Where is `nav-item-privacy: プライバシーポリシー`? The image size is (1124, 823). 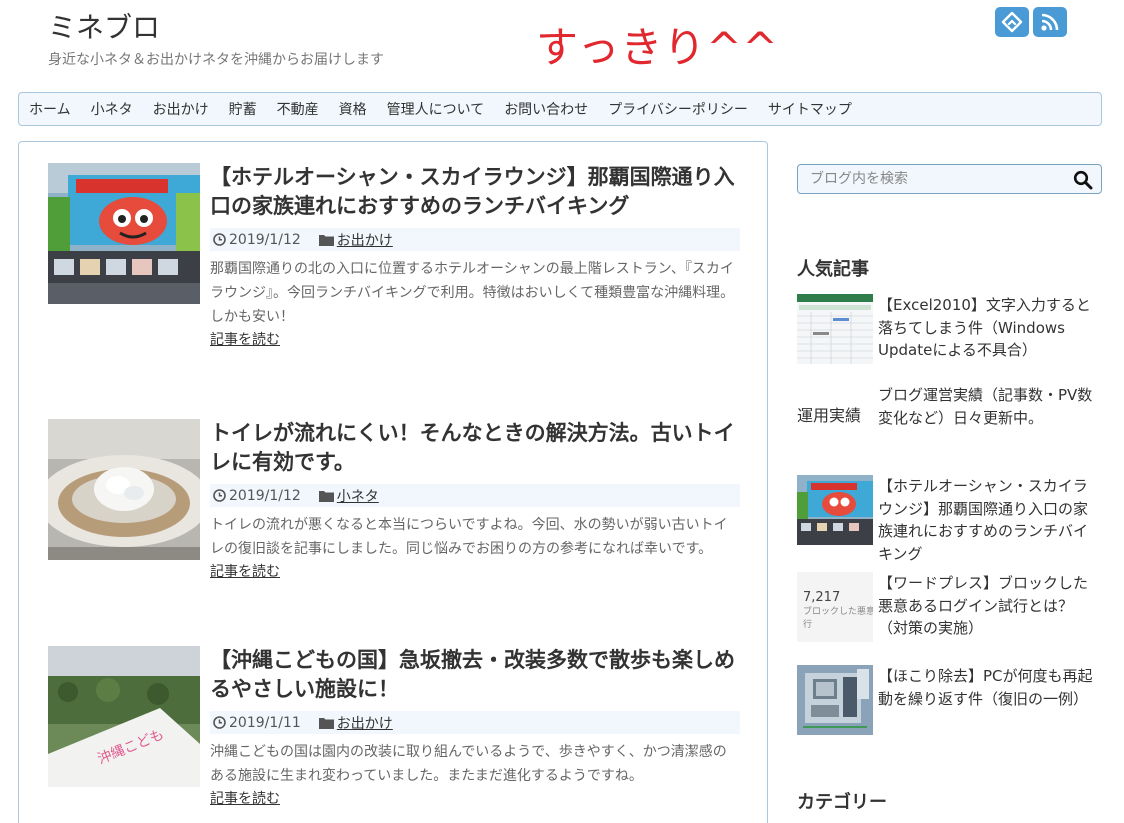 nav-item-privacy: プライバシーポリシー is located at coordinates (678, 109).